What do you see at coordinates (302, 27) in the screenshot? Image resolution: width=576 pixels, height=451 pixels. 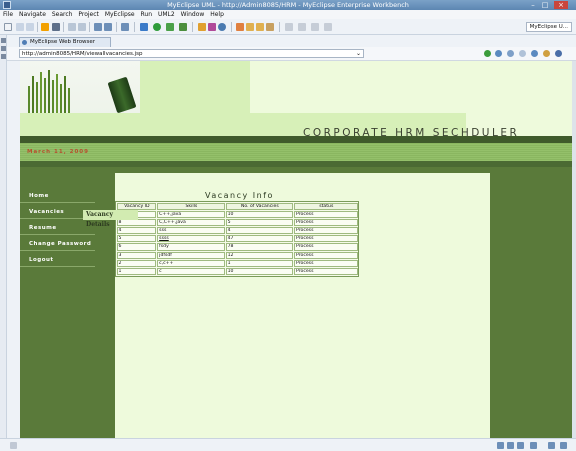 I see `next-annotation-icon` at bounding box center [302, 27].